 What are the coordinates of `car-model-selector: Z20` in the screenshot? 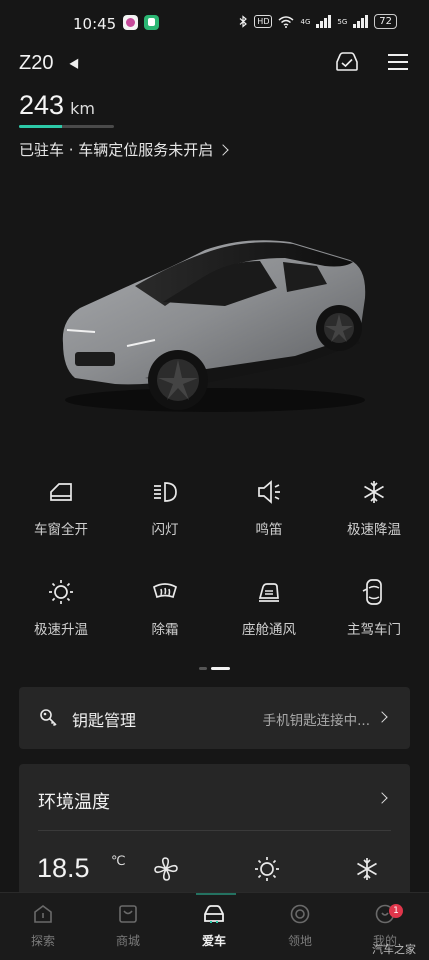 It's located at (36, 63).